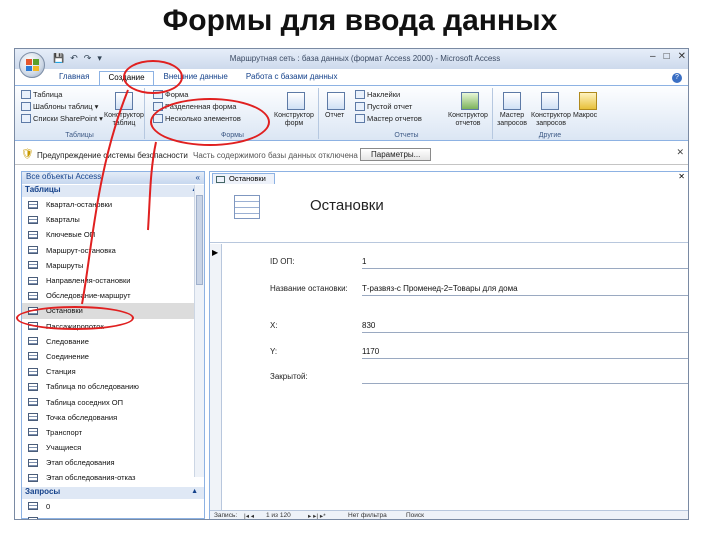 Image resolution: width=720 pixels, height=540 pixels. Describe the element at coordinates (336, 101) in the screenshot. I see `report-icon` at that location.